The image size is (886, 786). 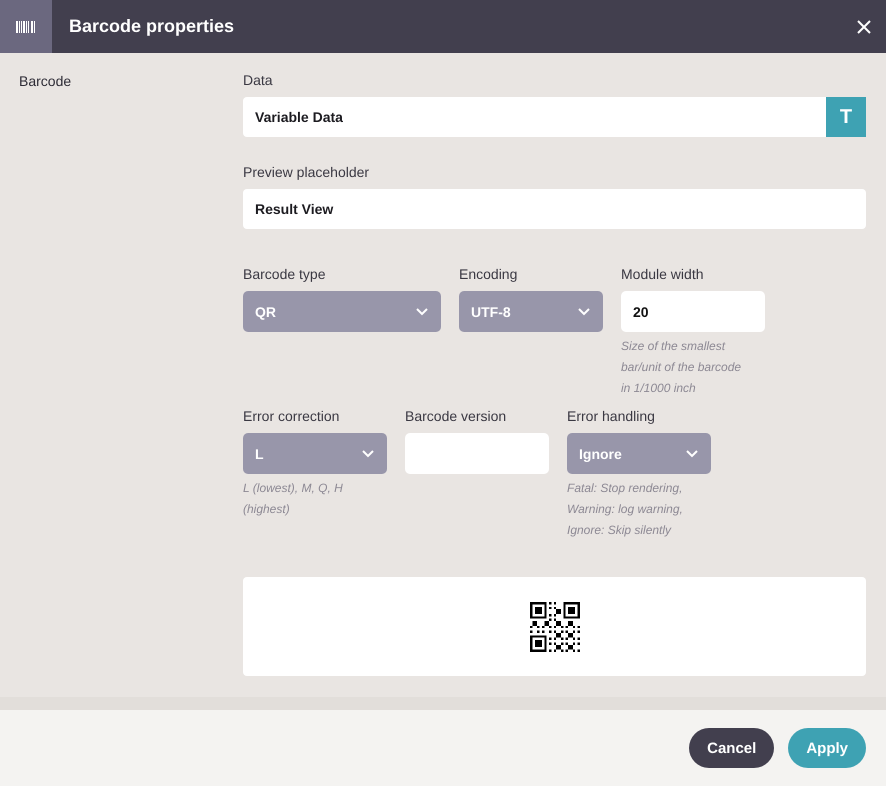 What do you see at coordinates (456, 416) in the screenshot?
I see `field-label: Barcode version` at bounding box center [456, 416].